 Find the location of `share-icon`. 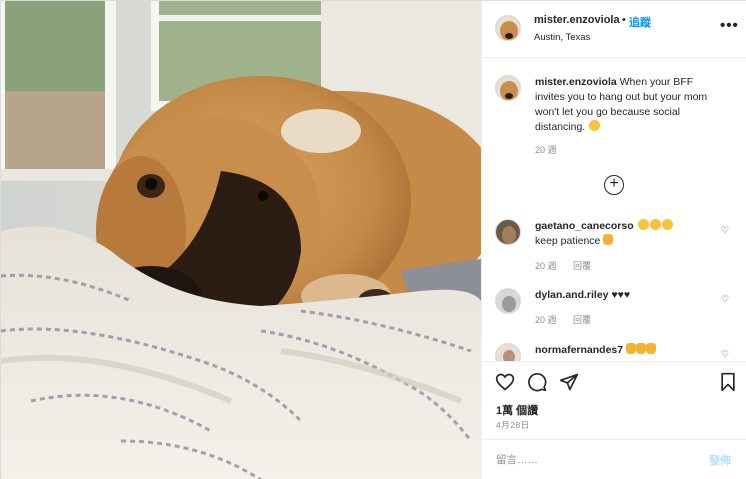

share-icon is located at coordinates (569, 384).